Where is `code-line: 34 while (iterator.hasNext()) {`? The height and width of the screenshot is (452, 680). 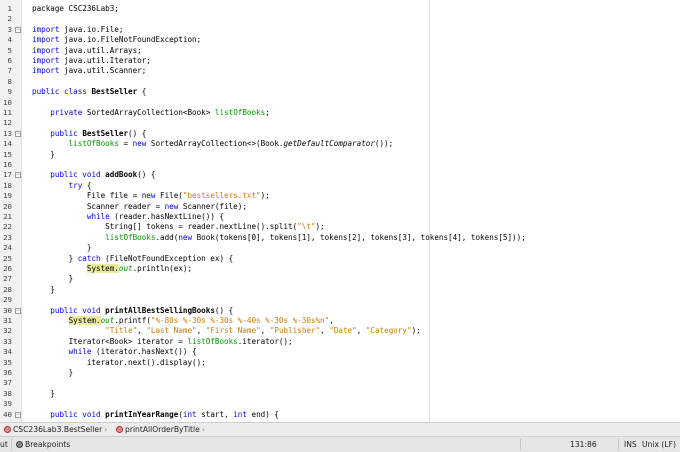 code-line: 34 while (iterator.hasNext()) { is located at coordinates (340, 352).